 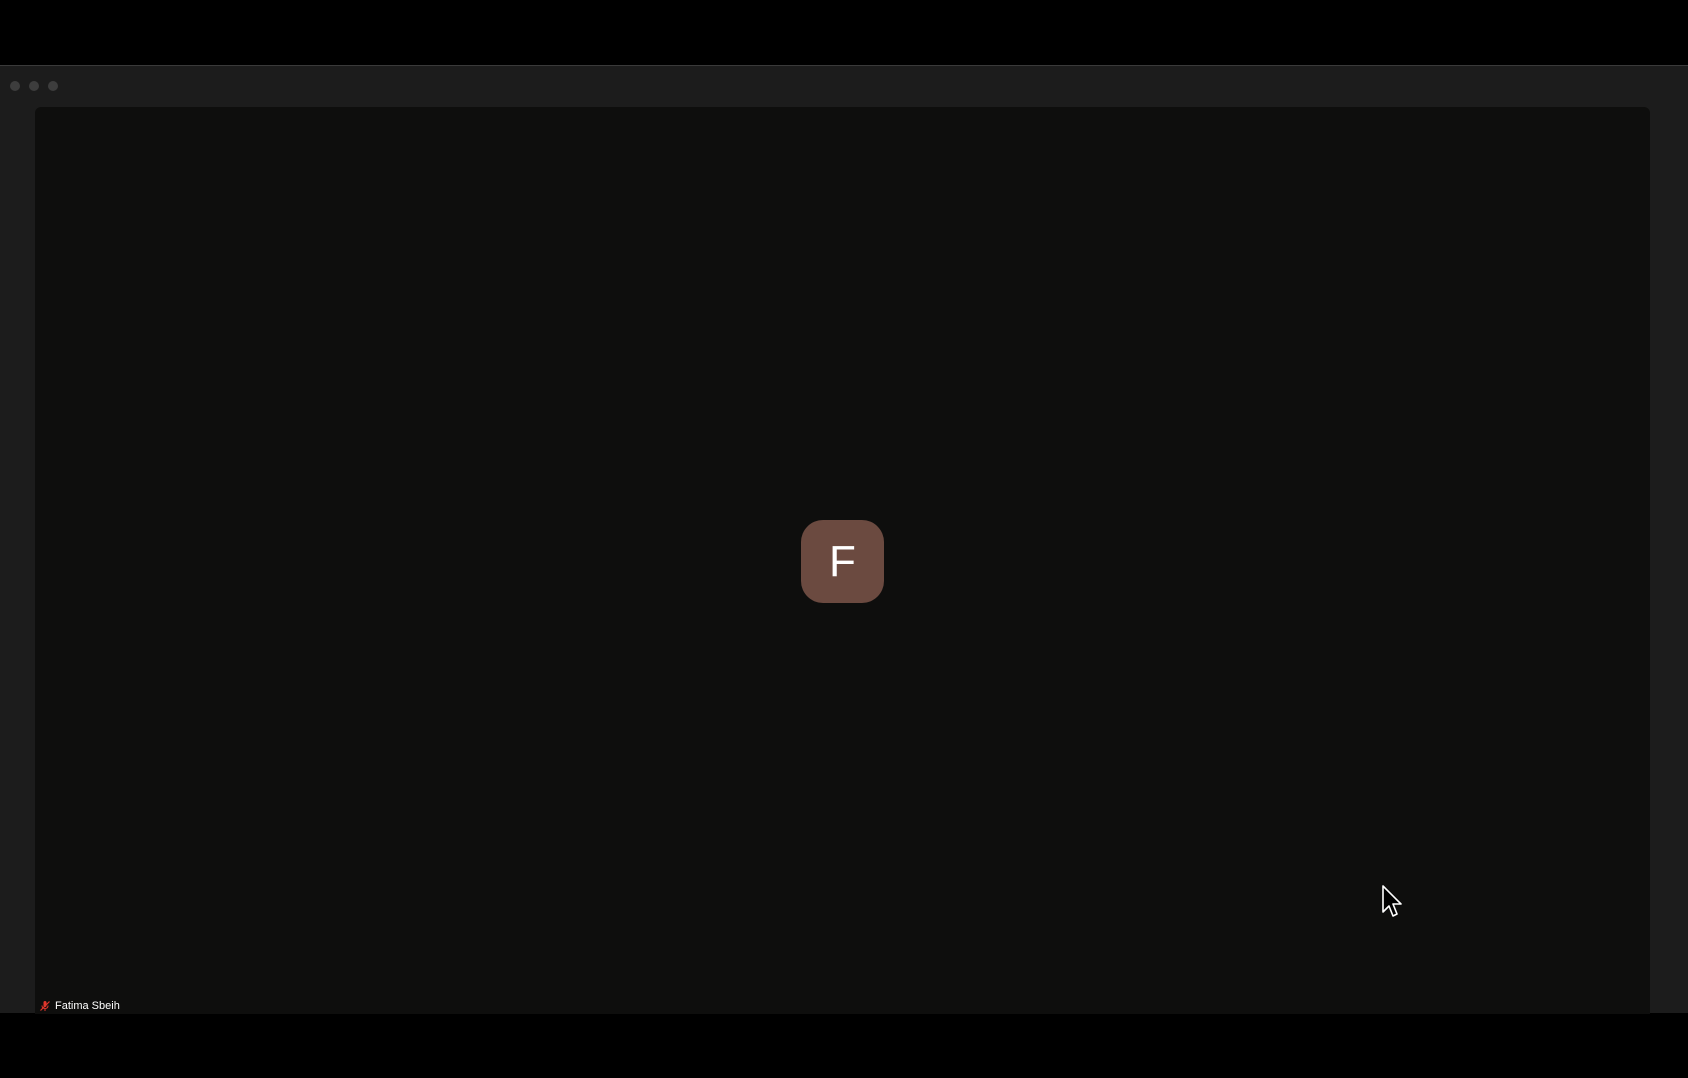 I want to click on participant-avatar: F, so click(x=842, y=561).